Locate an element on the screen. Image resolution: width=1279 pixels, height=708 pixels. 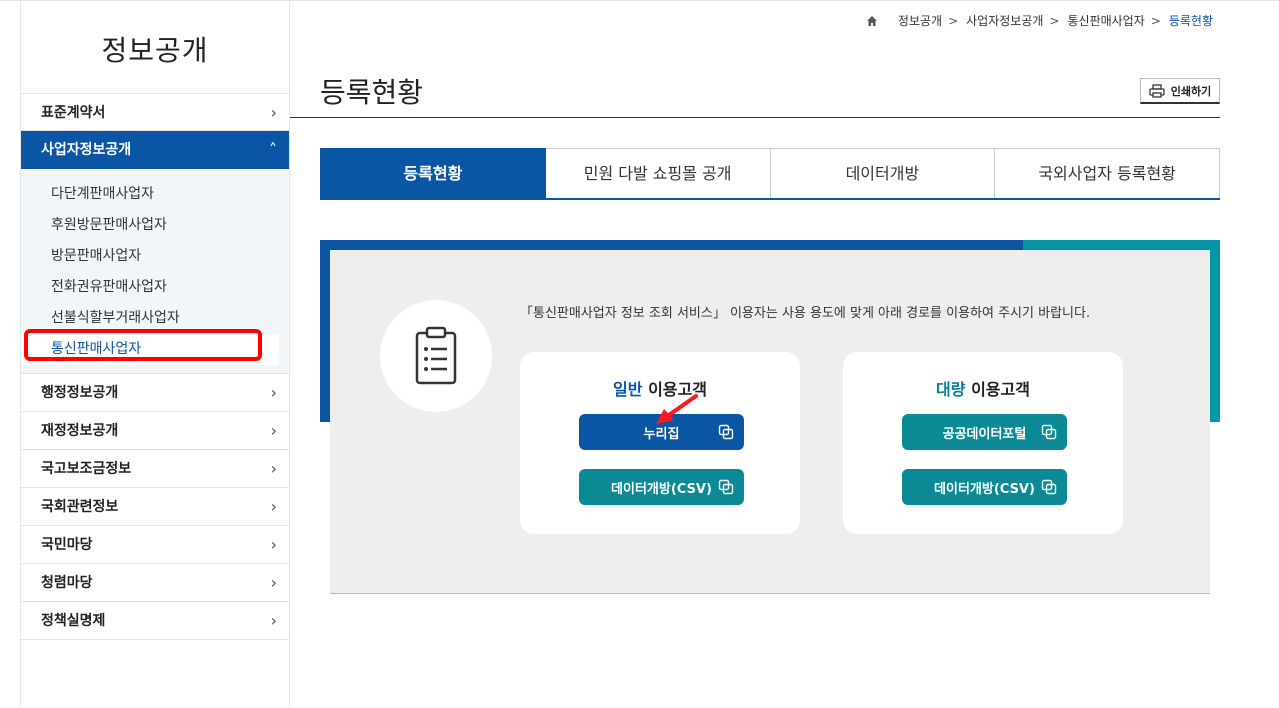
breadcrumb-item-current: 등록현황 is located at coordinates (1190, 21).